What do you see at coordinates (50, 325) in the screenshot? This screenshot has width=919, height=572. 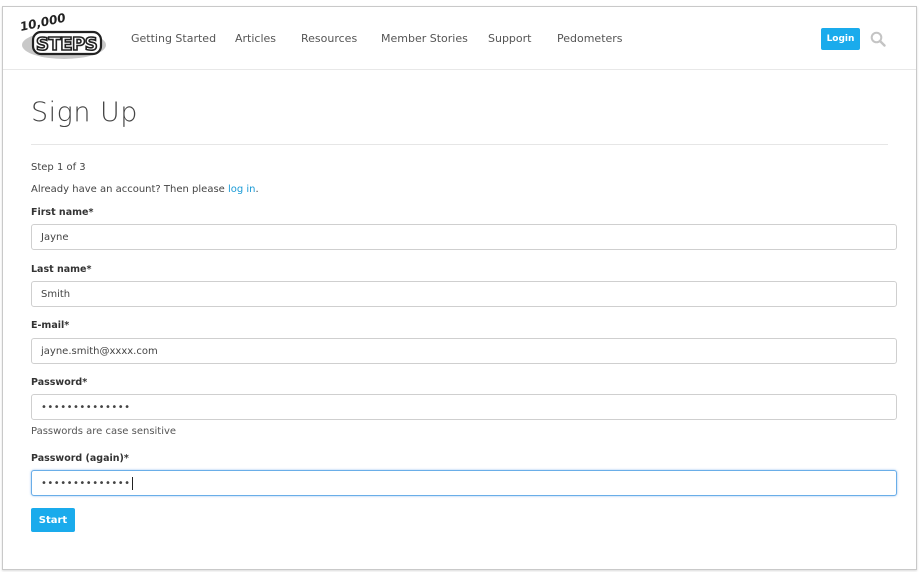 I see `email-label: E-mail*` at bounding box center [50, 325].